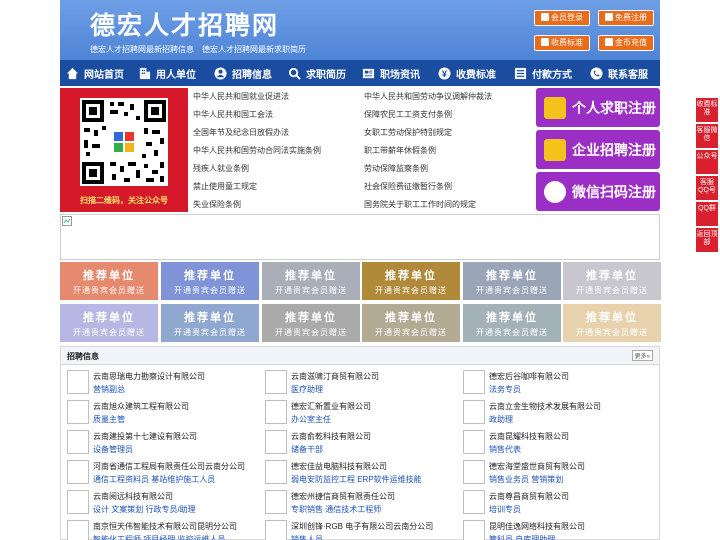 The height and width of the screenshot is (540, 720). Describe the element at coordinates (149, 376) in the screenshot. I see `company-name: 云南思瑞电力勘察设计有限公司` at that location.